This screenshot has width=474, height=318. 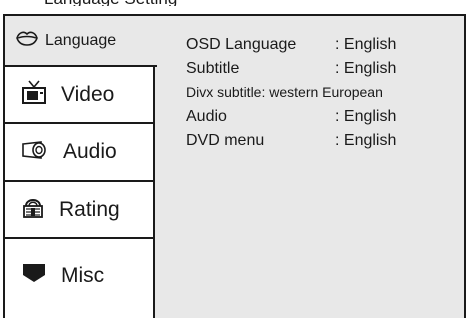 I want to click on tab-video: Video, so click(x=80, y=95).